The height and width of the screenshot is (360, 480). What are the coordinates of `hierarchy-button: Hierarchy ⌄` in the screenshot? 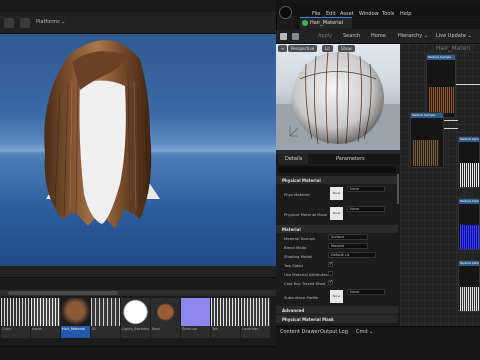 It's located at (413, 36).